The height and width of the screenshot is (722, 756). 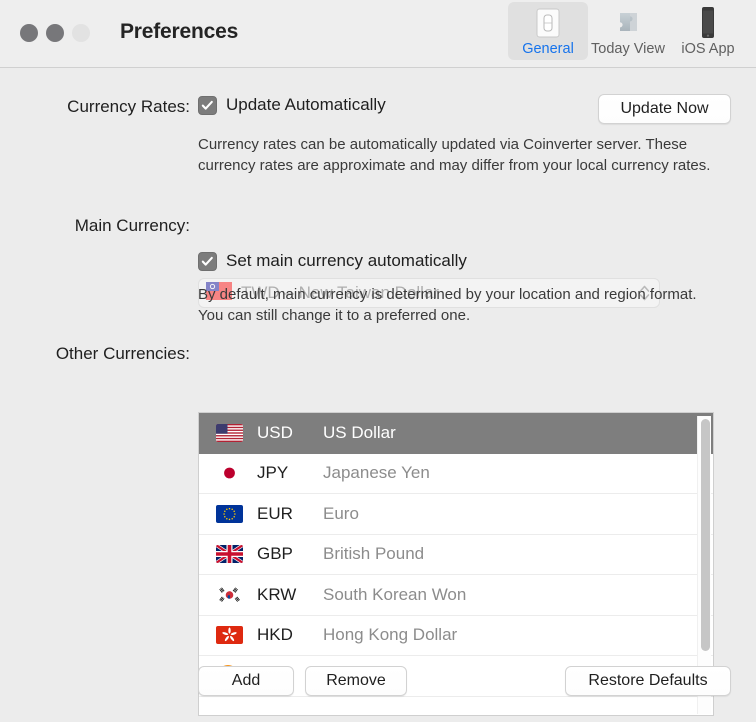 I want to click on list-item-code: HKD, so click(x=275, y=635).